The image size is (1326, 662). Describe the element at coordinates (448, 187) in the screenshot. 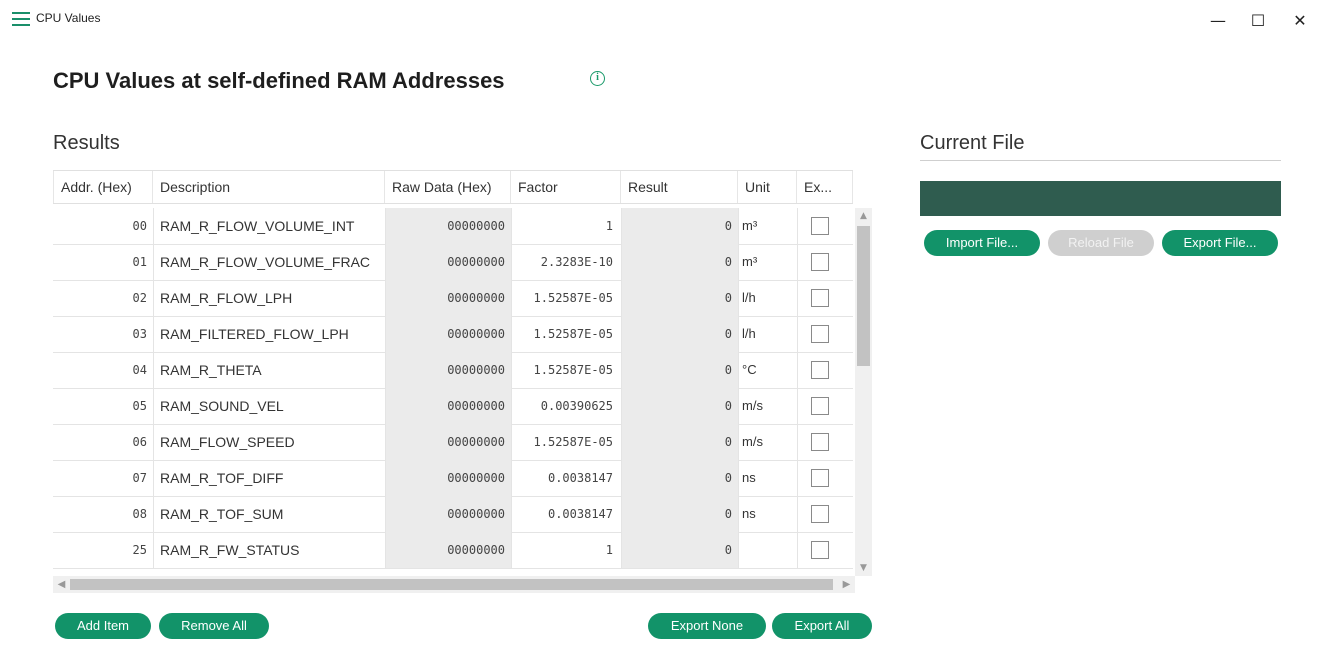

I see `column-header-raw-data: Raw Data (Hex)` at that location.